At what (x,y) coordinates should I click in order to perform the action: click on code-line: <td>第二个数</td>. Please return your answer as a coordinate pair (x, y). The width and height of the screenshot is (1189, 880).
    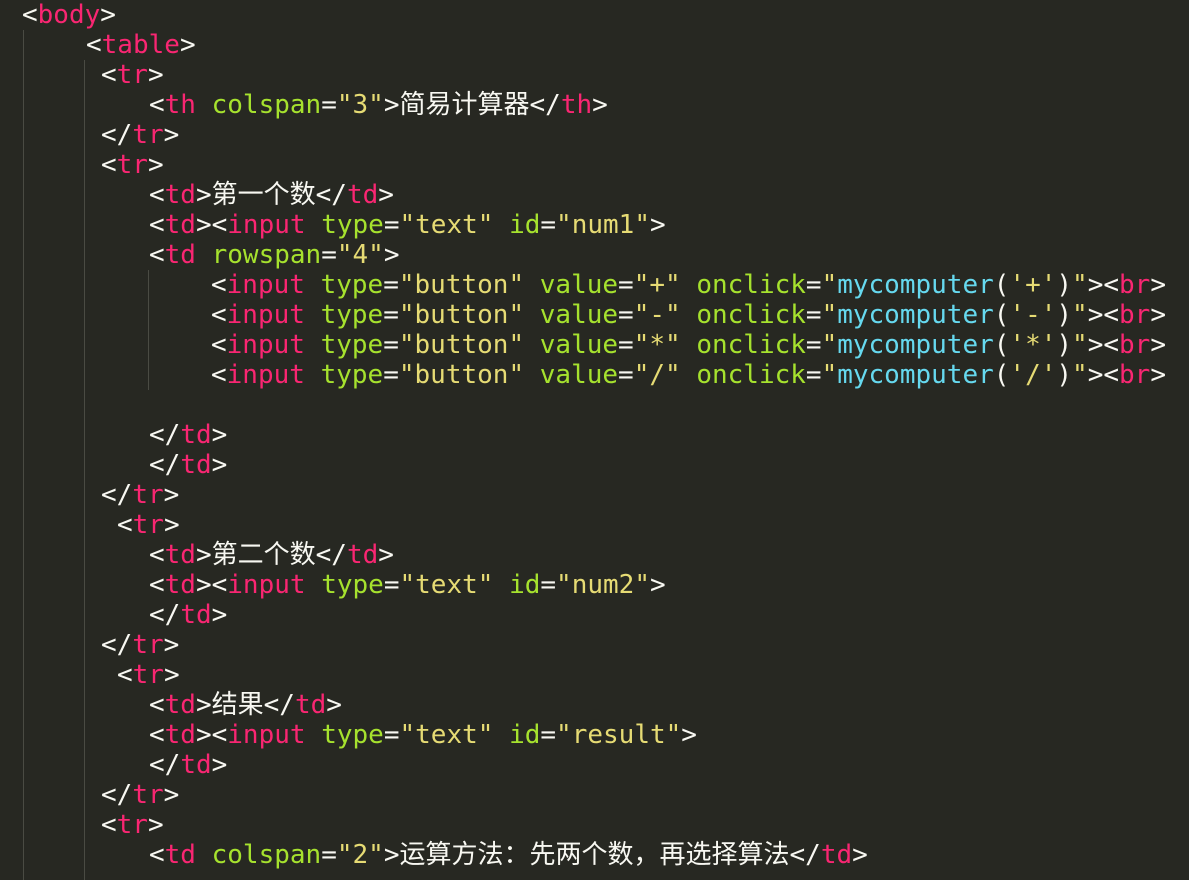
    Looking at the image, I should click on (271, 555).